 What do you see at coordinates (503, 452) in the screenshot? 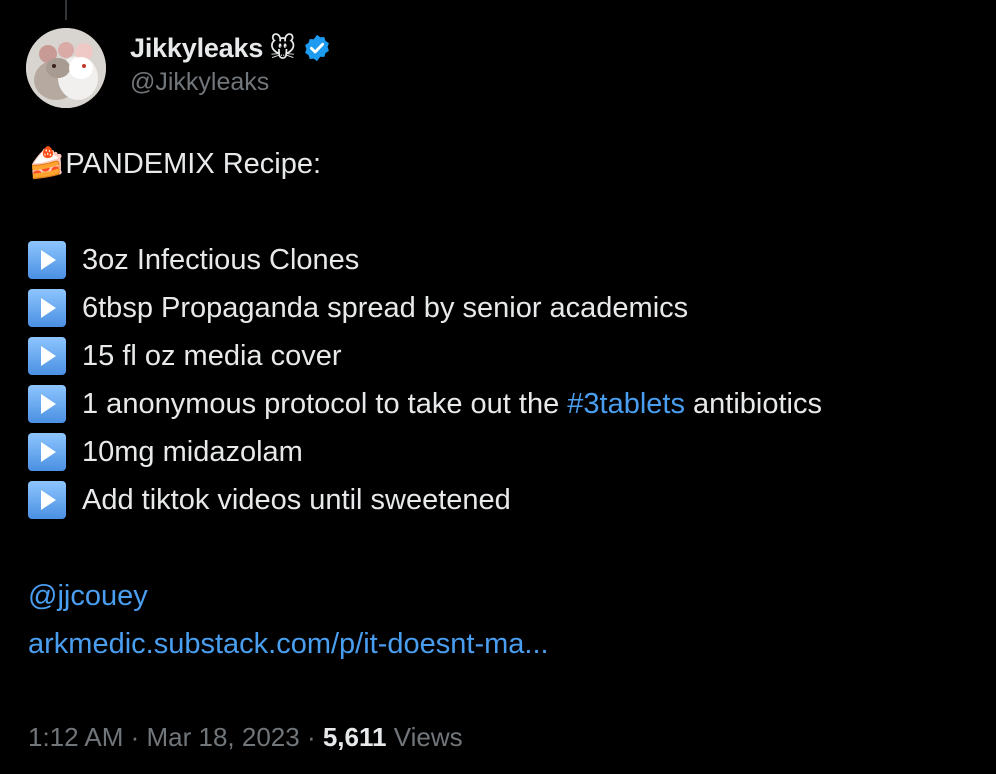
I see `list-item: 10mg midazolam` at bounding box center [503, 452].